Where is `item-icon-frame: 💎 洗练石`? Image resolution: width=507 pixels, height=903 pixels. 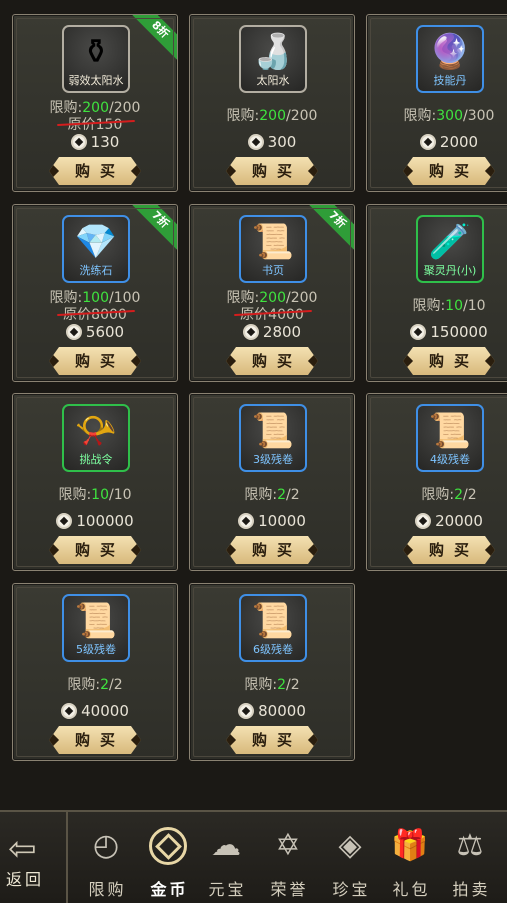 item-icon-frame: 💎 洗练石 is located at coordinates (96, 249).